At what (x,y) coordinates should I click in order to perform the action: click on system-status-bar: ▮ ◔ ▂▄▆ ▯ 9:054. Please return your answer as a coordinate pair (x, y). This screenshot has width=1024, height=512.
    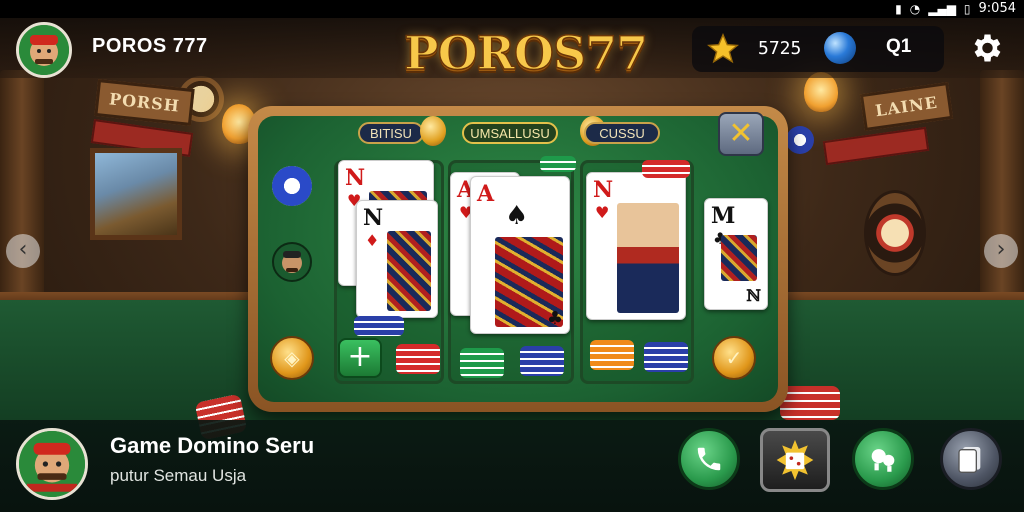
    Looking at the image, I should click on (512, 9).